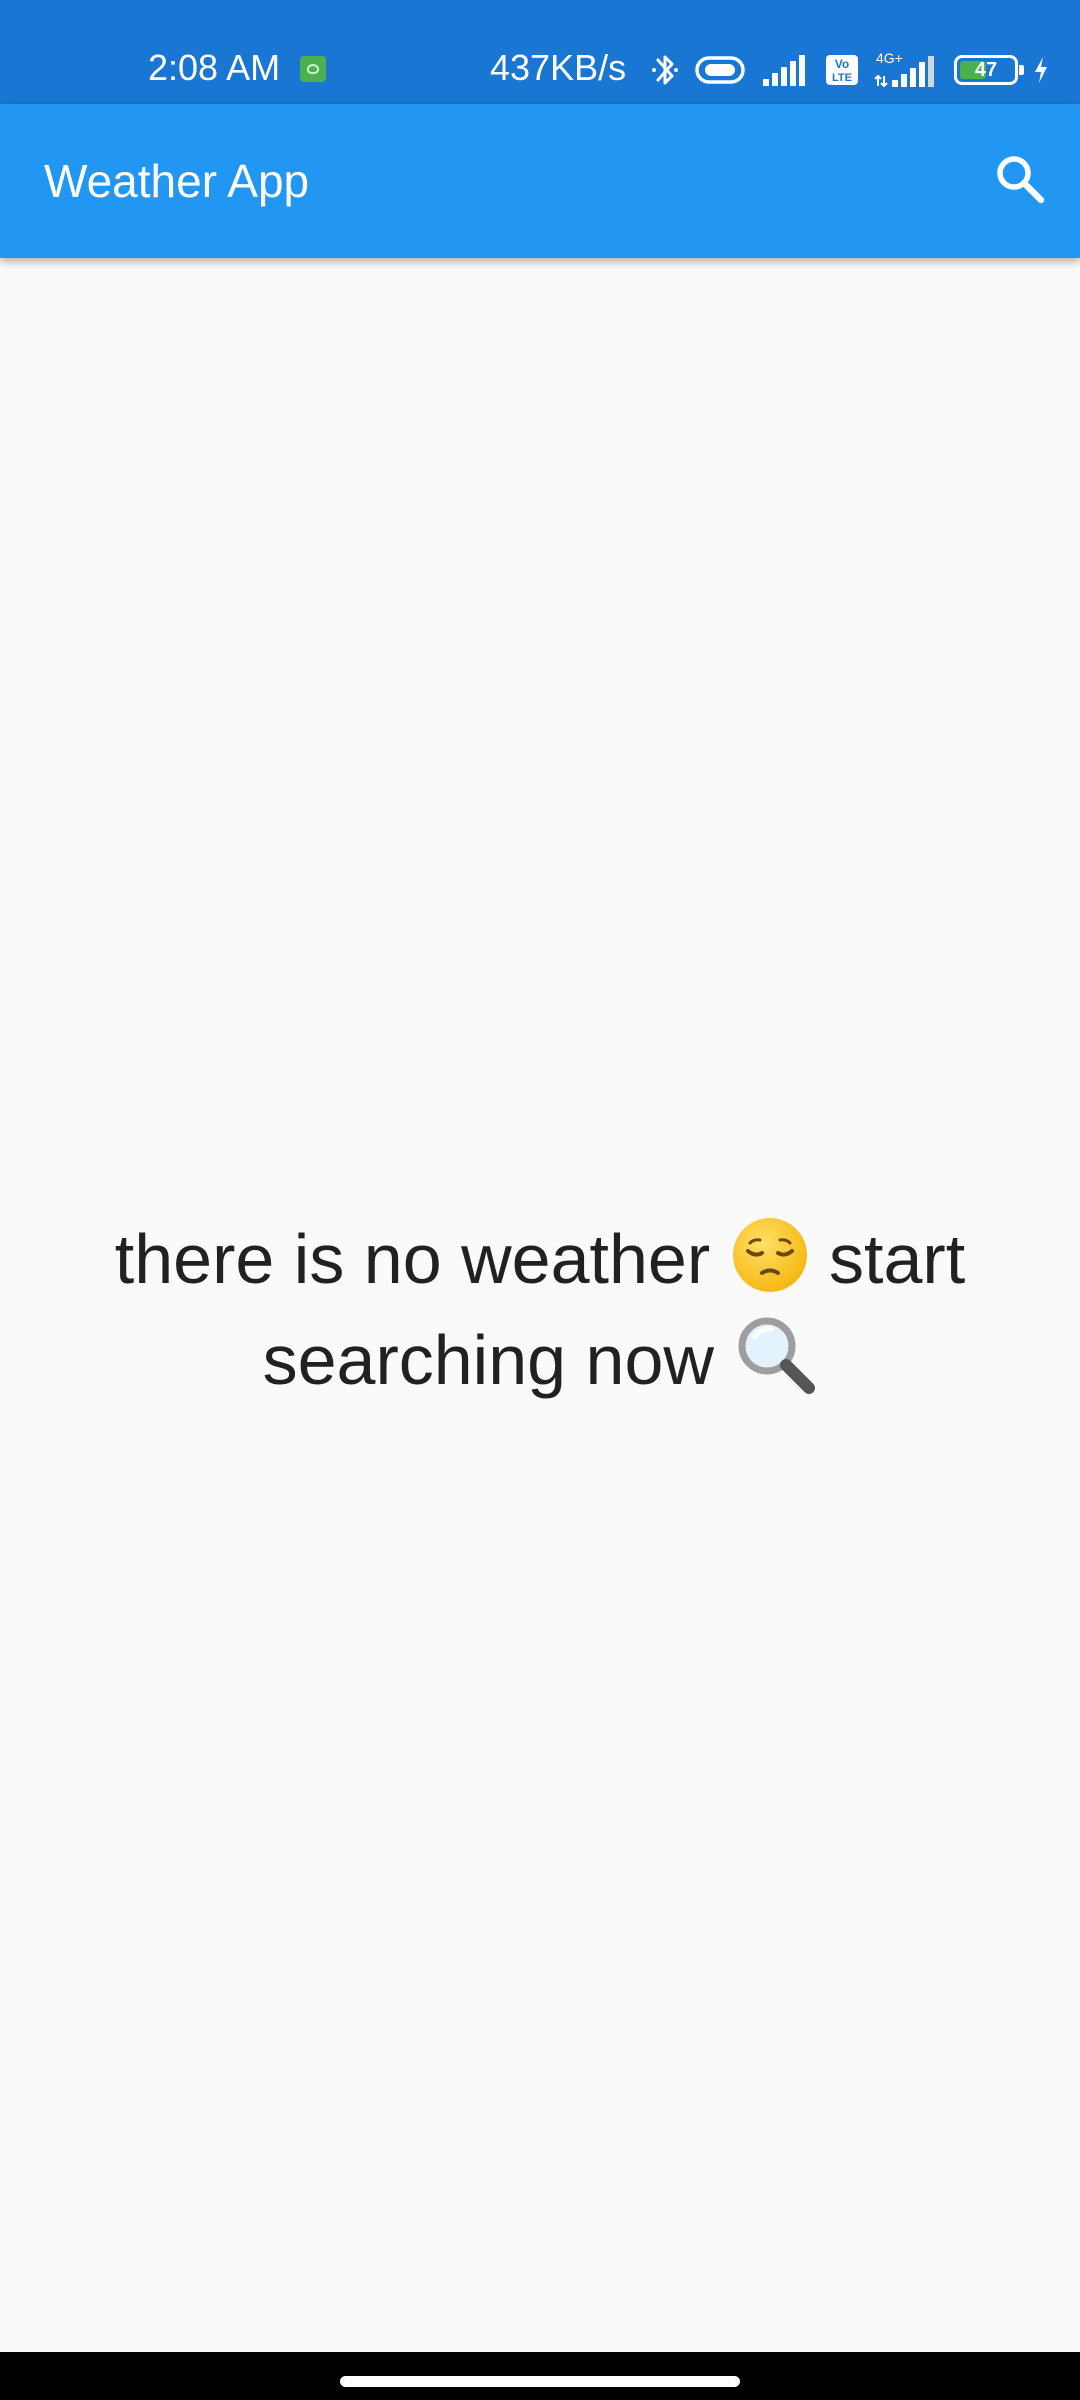 This screenshot has height=2400, width=1080. What do you see at coordinates (889, 58) in the screenshot?
I see `svg-text: 4G+` at bounding box center [889, 58].